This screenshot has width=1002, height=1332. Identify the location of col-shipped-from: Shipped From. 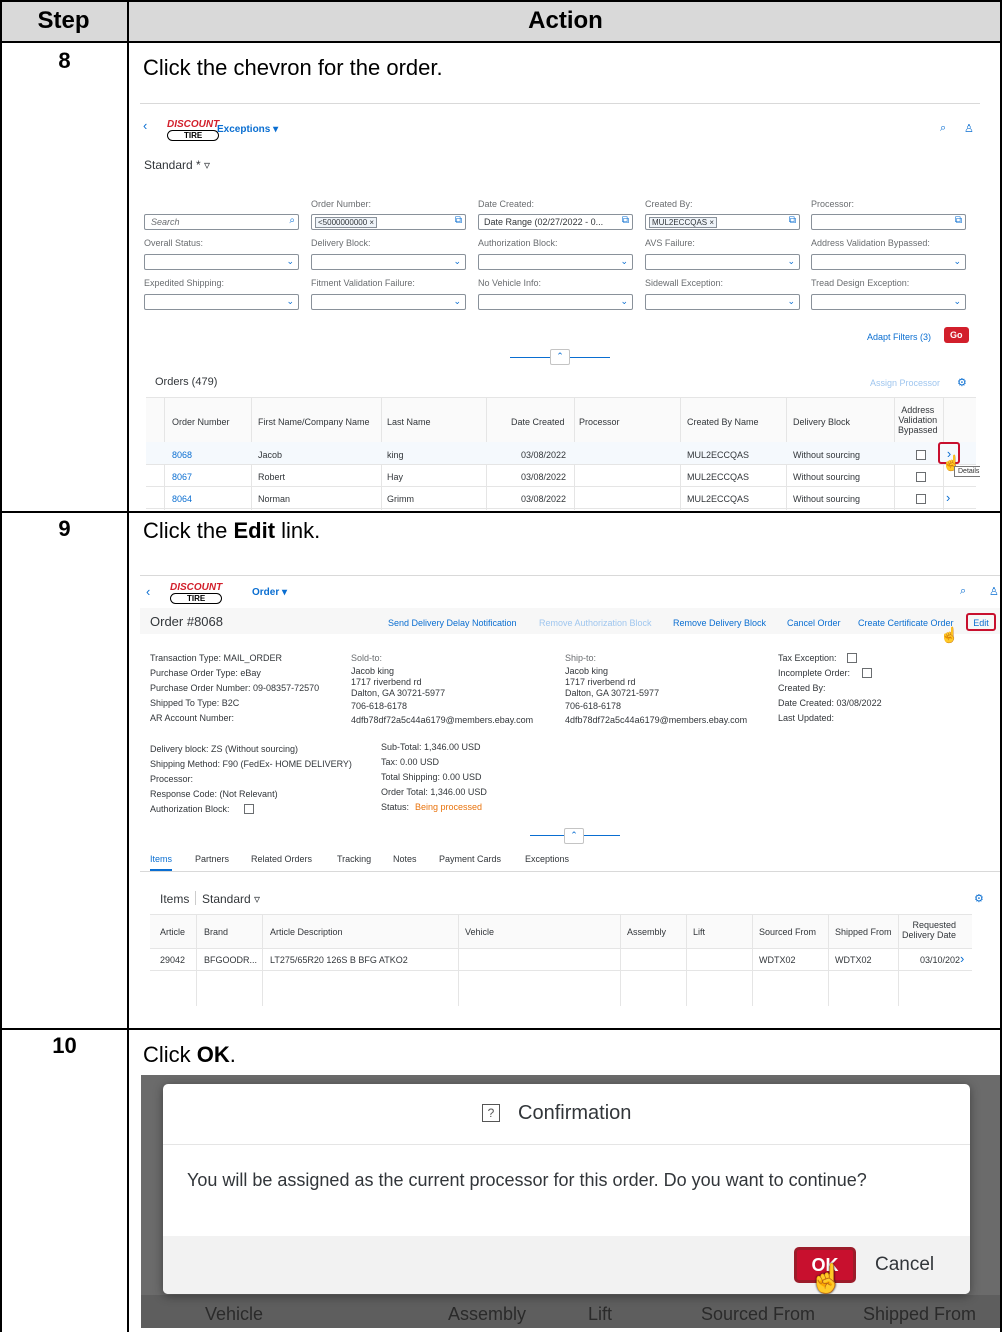
(863, 932).